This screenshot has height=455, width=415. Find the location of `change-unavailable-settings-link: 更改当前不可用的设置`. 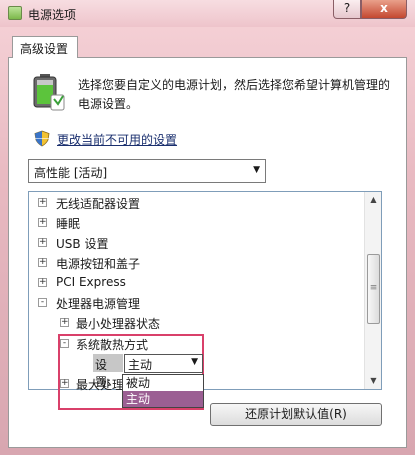

change-unavailable-settings-link: 更改当前不可用的设置 is located at coordinates (117, 139).